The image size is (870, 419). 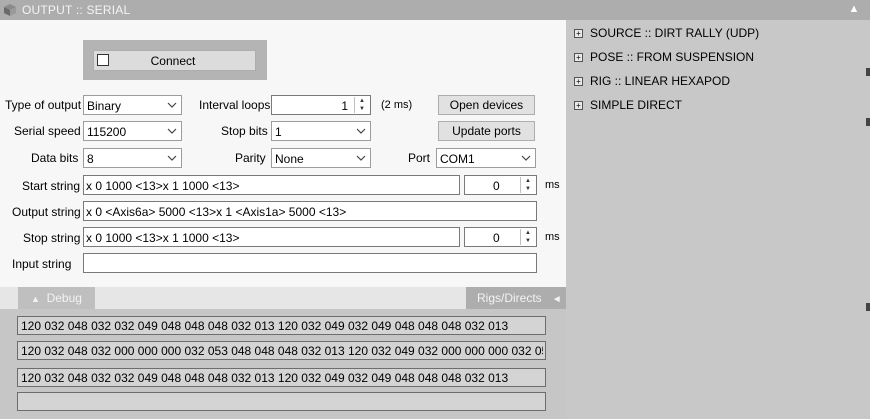 I want to click on tree-item-label: POSE :: FROM SUSPENSION, so click(x=672, y=57).